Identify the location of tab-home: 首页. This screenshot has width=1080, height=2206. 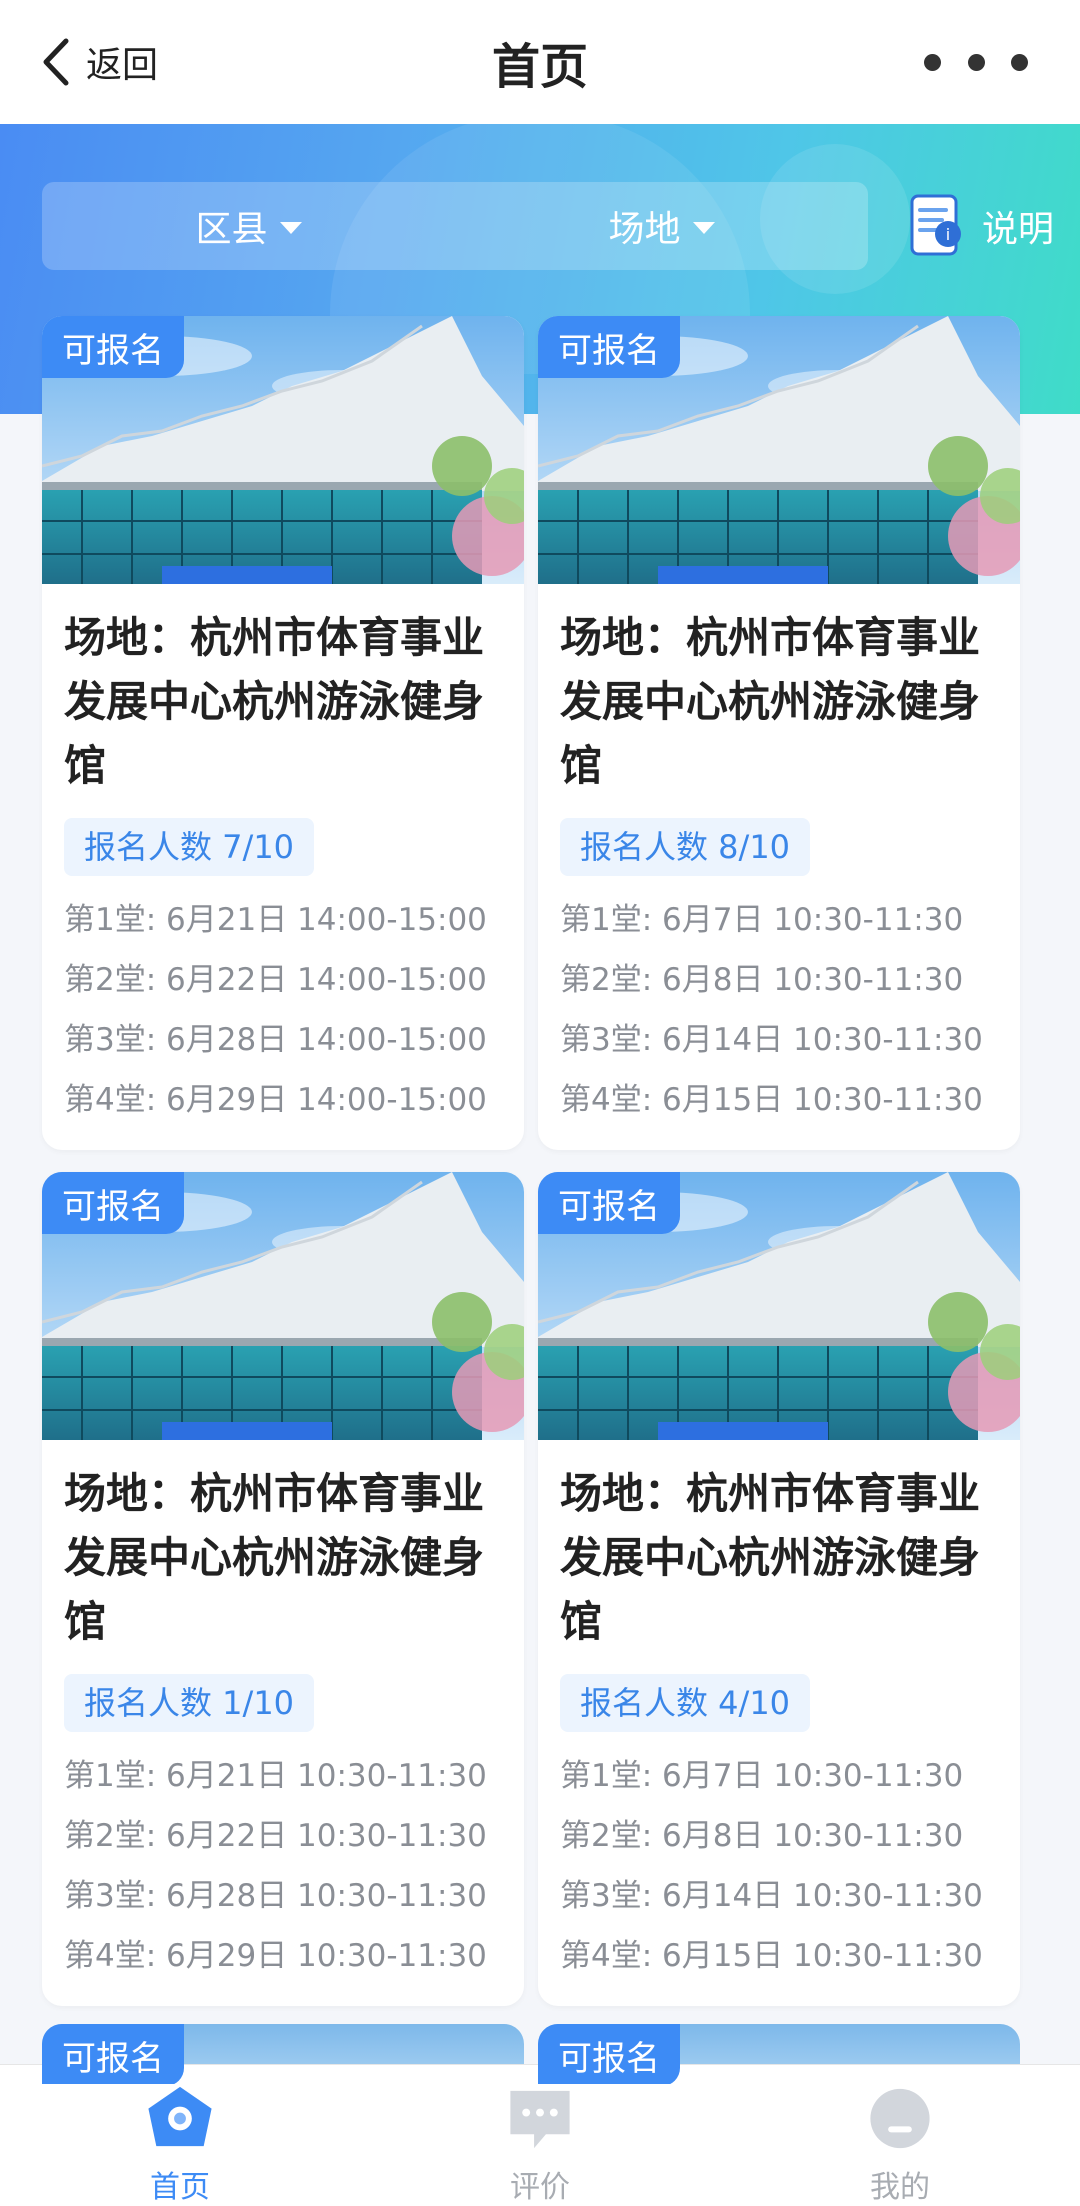
(180, 2135).